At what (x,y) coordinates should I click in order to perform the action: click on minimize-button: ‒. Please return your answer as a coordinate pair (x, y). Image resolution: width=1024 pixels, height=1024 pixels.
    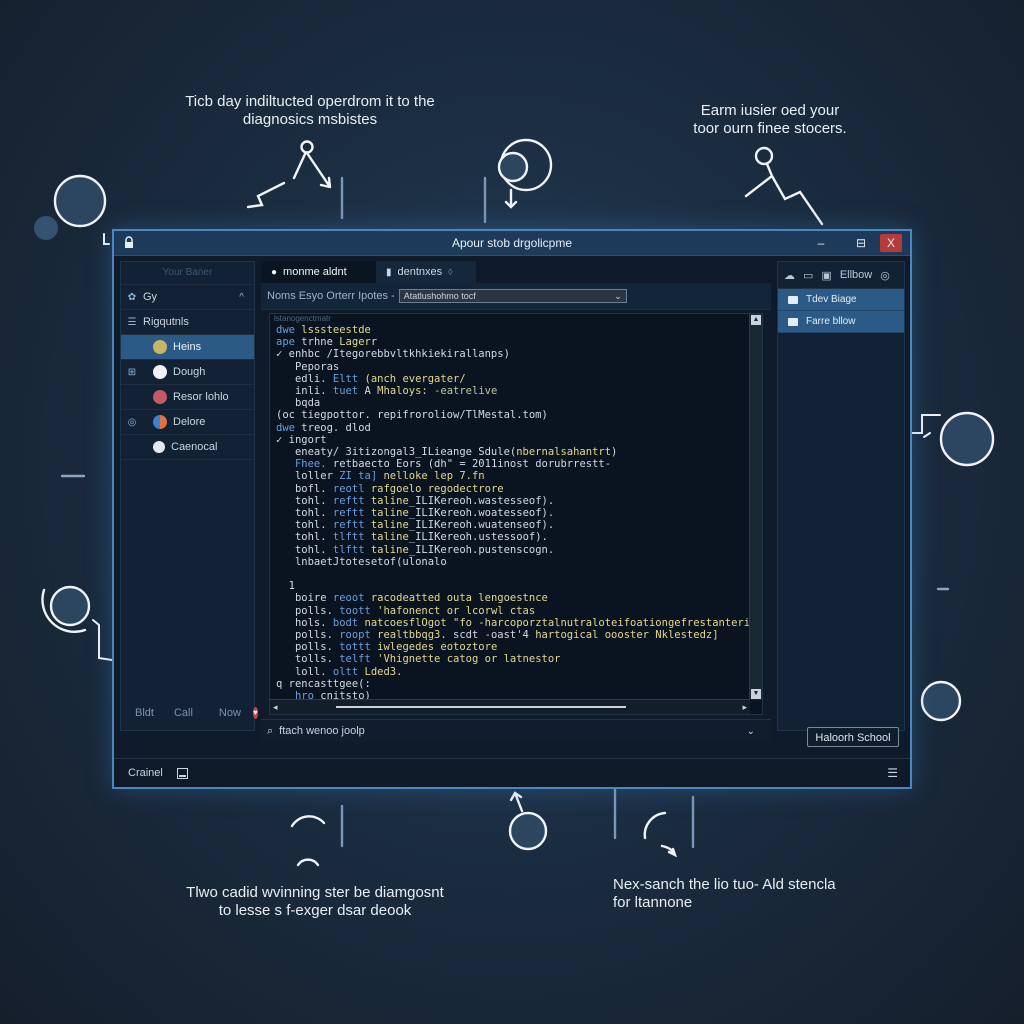
    Looking at the image, I should click on (821, 243).